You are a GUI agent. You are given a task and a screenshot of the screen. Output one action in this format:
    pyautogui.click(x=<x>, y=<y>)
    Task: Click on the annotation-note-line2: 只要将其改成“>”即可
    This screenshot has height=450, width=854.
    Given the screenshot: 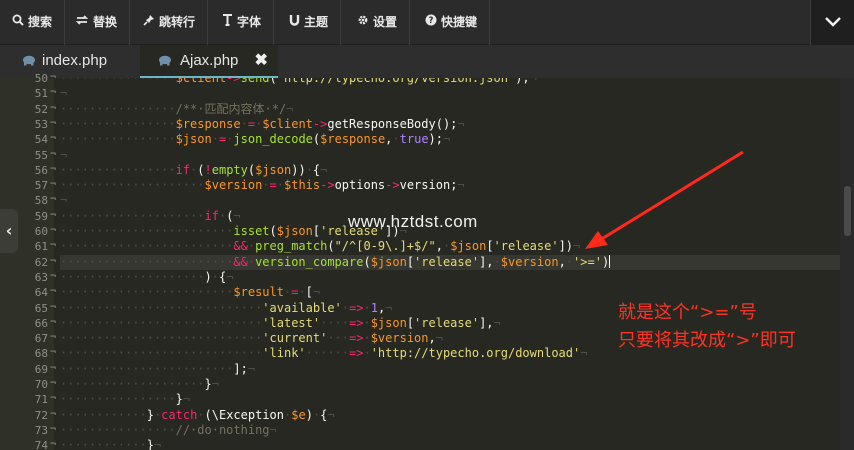 What is the action you would take?
    pyautogui.click(x=707, y=340)
    